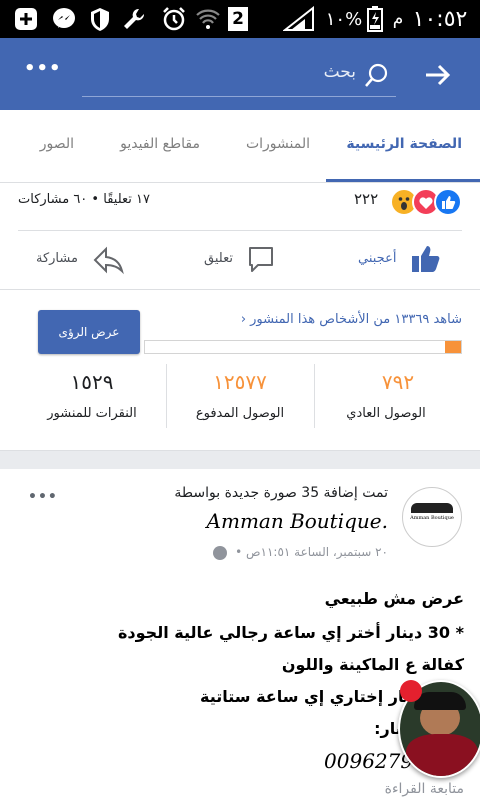 This screenshot has width=480, height=800. Describe the element at coordinates (356, 319) in the screenshot. I see `seen-by-label: شاهد ١٣٣٦٩ من الأشخاص هذا المنشور` at that location.